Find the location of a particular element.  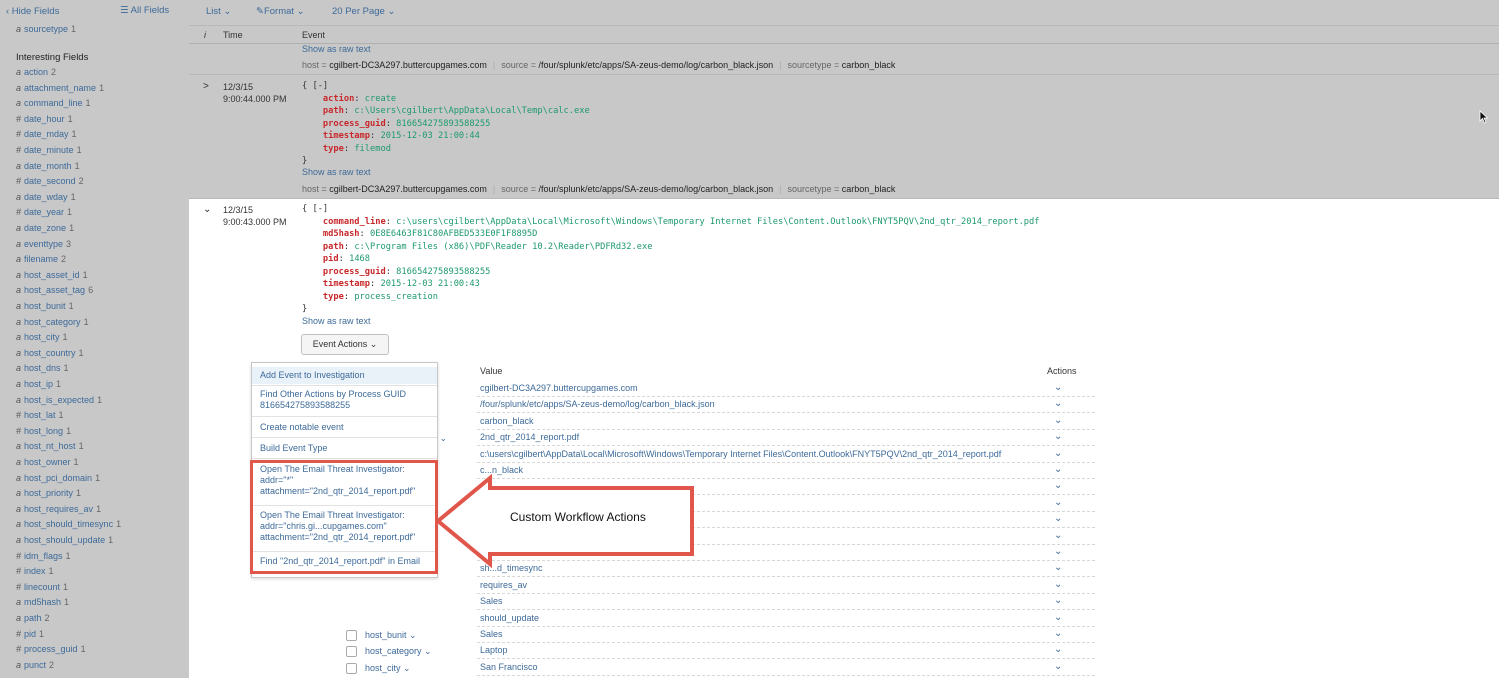

field-value: requires_av is located at coordinates (503, 585).